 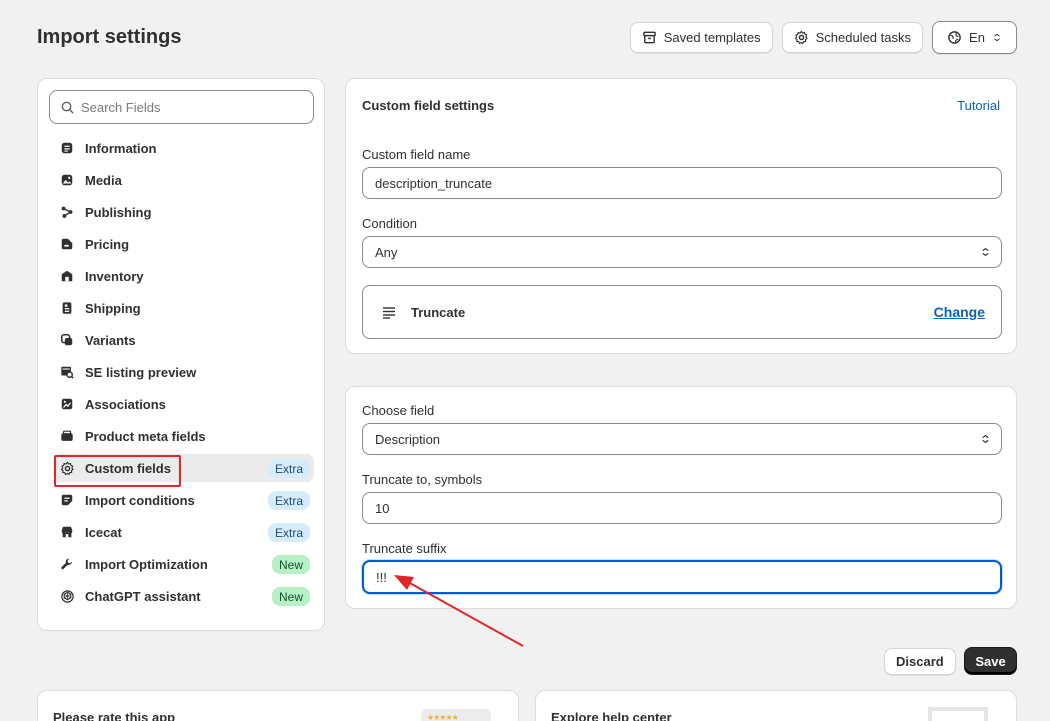 I want to click on sidebar-item-inventory: Inventory, so click(x=183, y=276).